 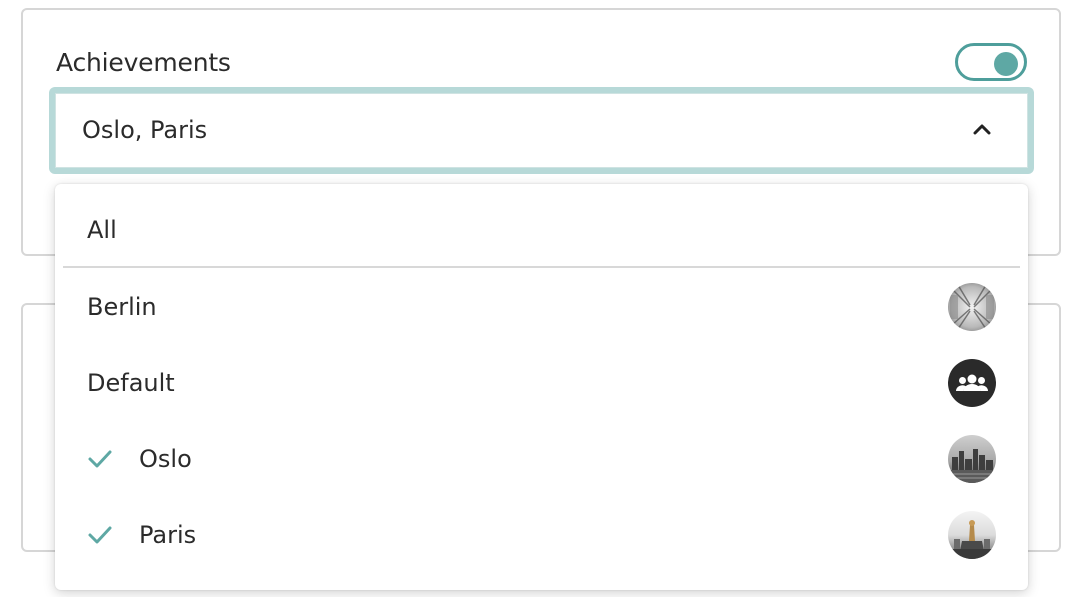 What do you see at coordinates (972, 307) in the screenshot?
I see `berlin-avatar-icon` at bounding box center [972, 307].